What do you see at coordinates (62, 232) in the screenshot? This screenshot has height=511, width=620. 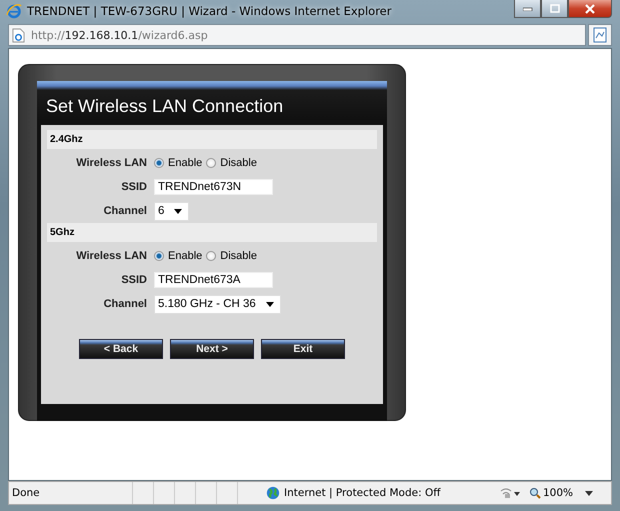 I see `section-title: 5Ghz` at bounding box center [62, 232].